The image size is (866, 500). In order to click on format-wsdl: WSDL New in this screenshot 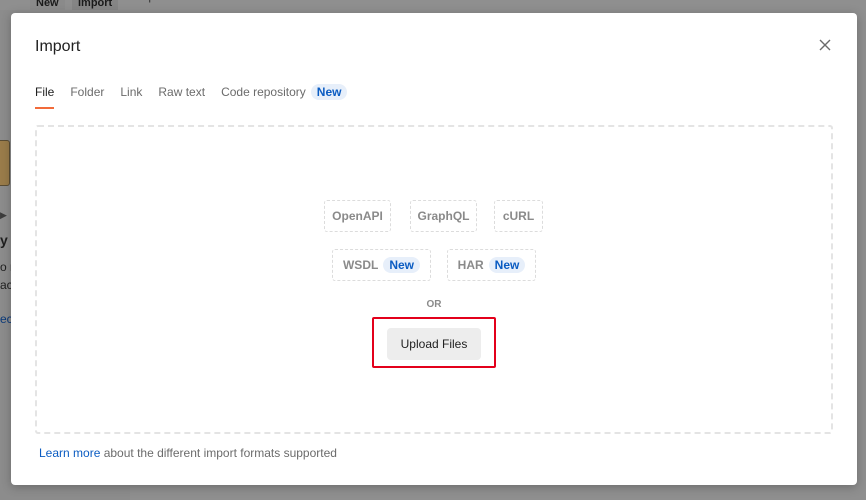, I will do `click(381, 265)`.